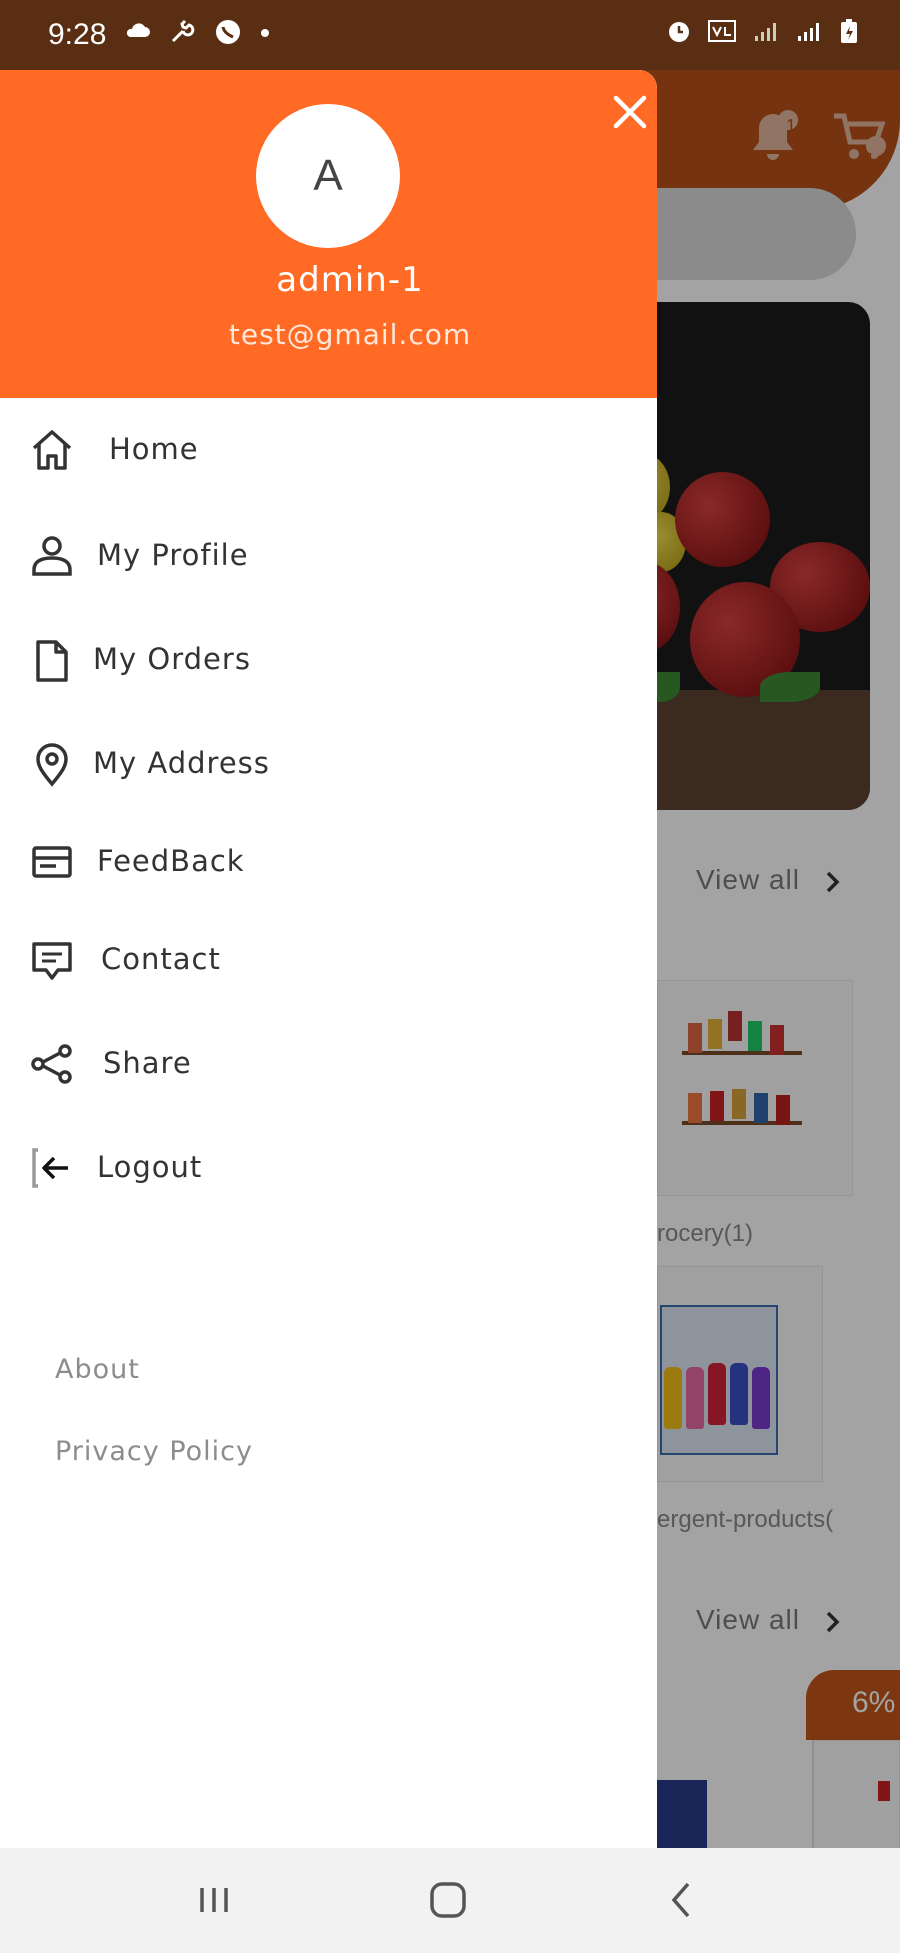  I want to click on feedback-icon, so click(52, 862).